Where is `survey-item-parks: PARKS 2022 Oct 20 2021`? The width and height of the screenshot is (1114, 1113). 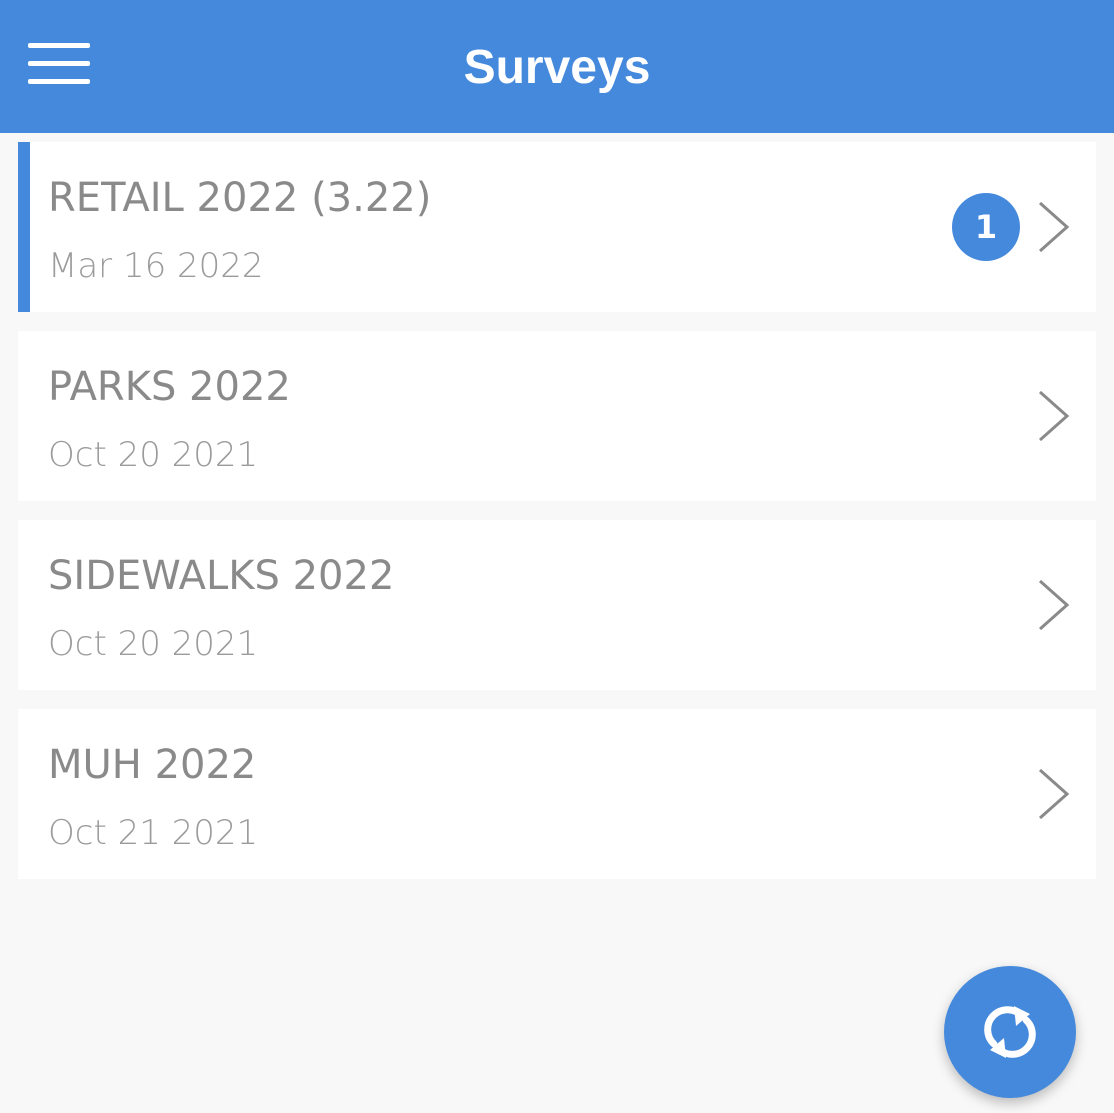 survey-item-parks: PARKS 2022 Oct 20 2021 is located at coordinates (557, 416).